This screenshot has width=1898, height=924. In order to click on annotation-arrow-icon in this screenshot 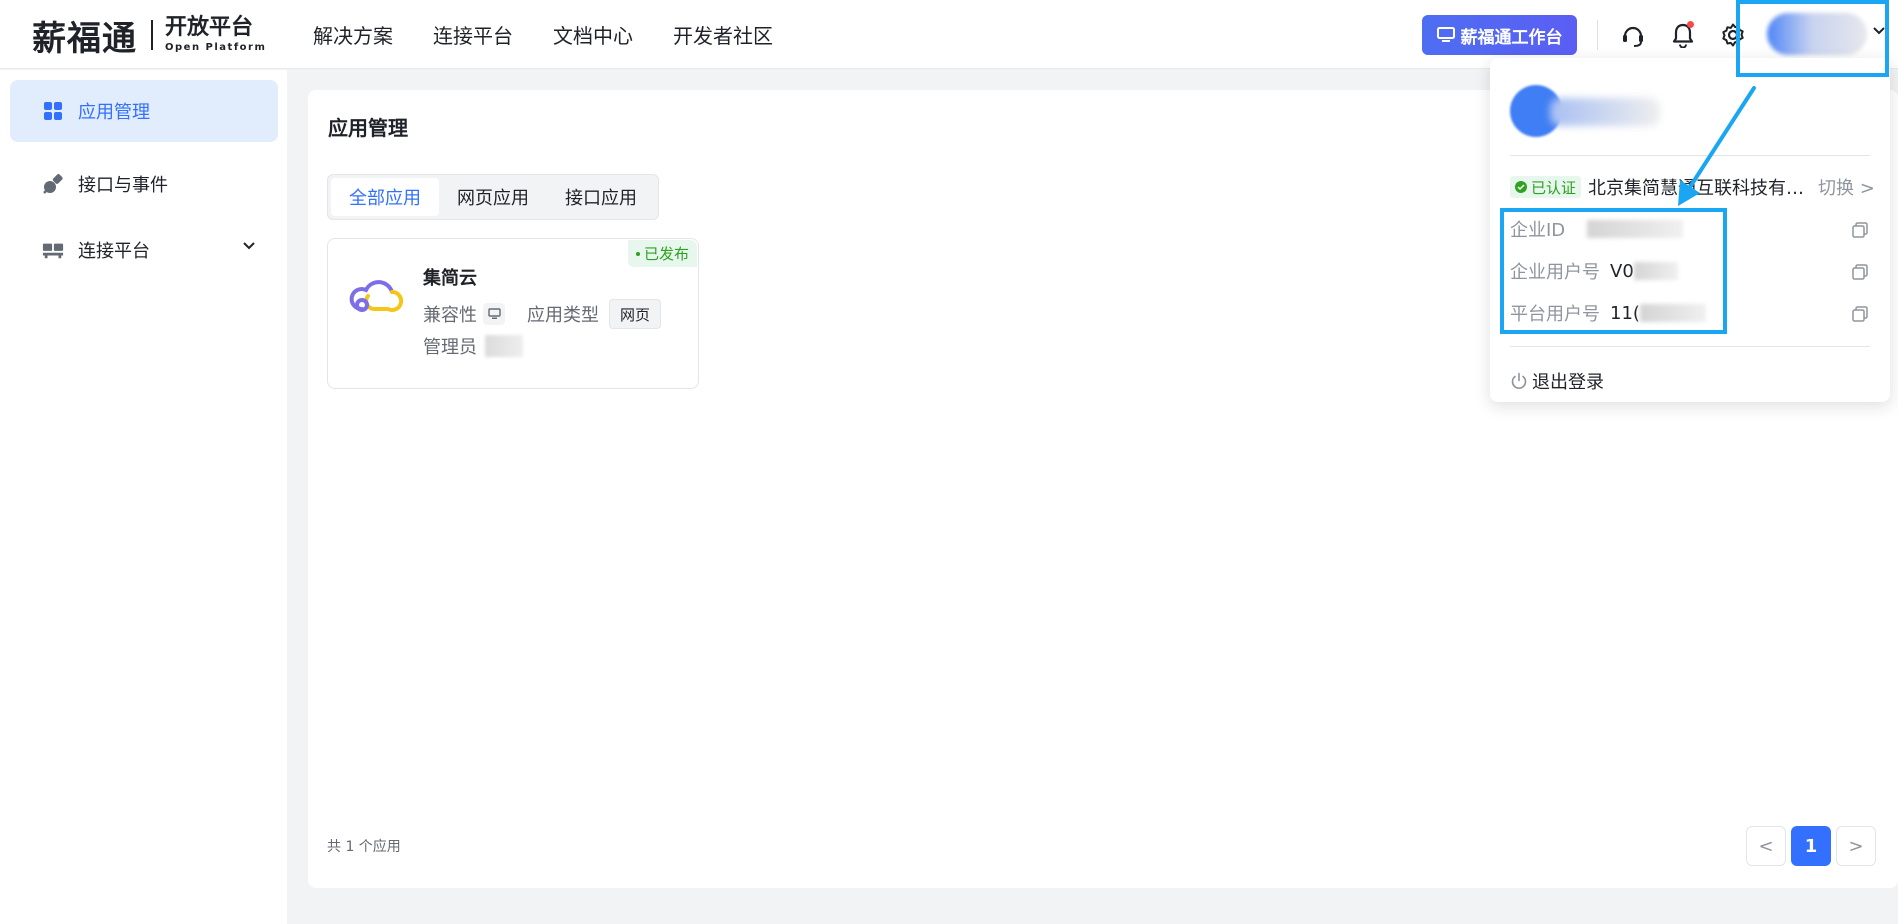, I will do `click(1717, 146)`.